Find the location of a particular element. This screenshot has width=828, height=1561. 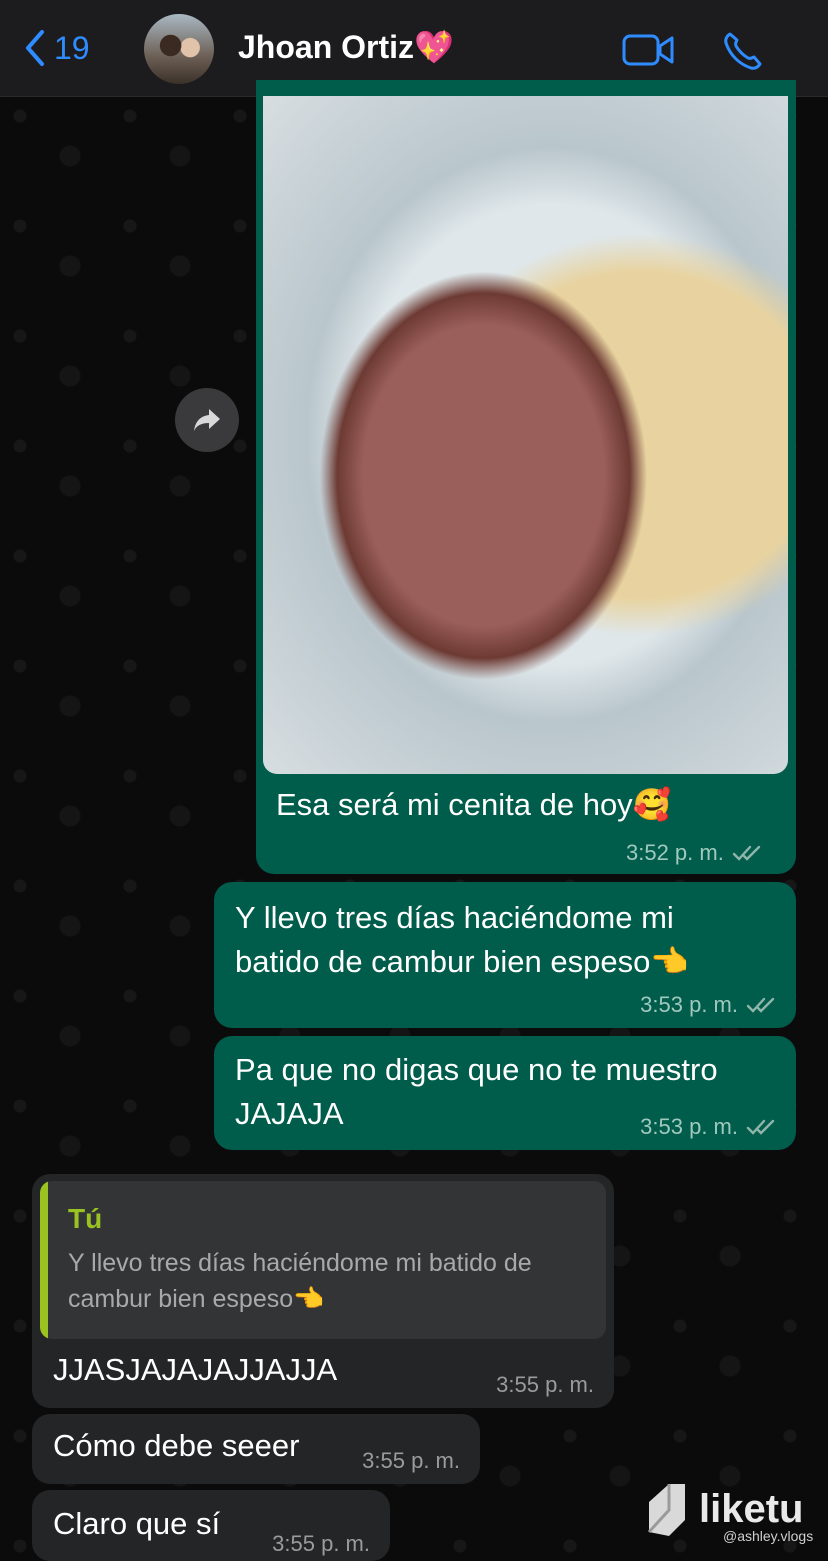

watermark-handle: @ashley.vlogs is located at coordinates (768, 1536).